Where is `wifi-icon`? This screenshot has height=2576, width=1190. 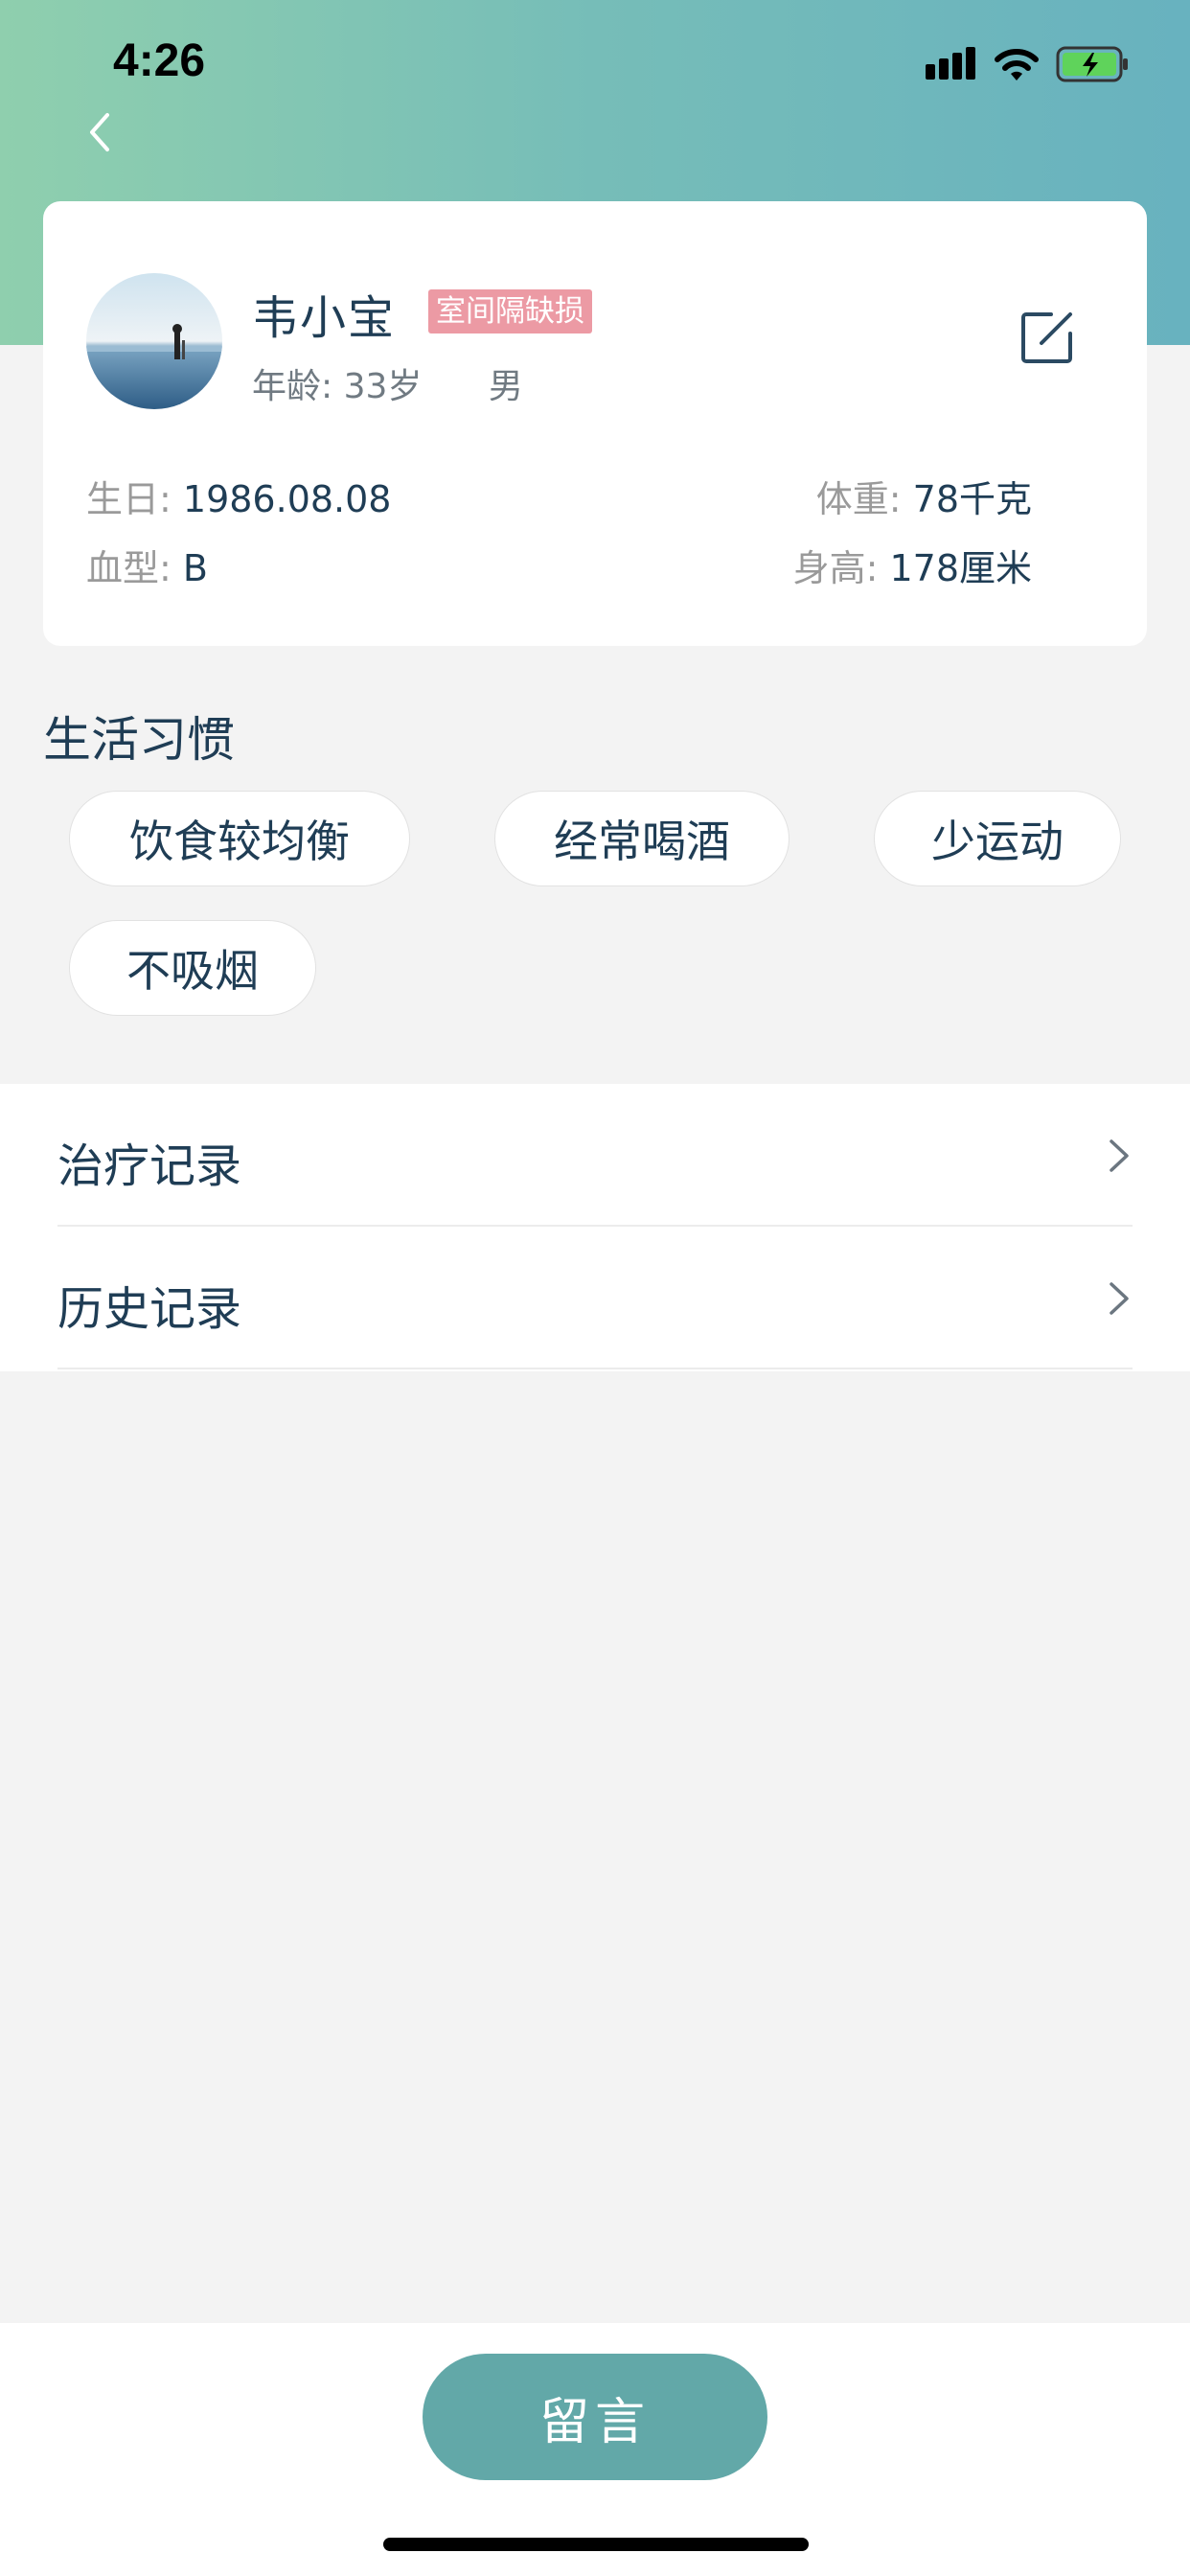 wifi-icon is located at coordinates (1017, 64).